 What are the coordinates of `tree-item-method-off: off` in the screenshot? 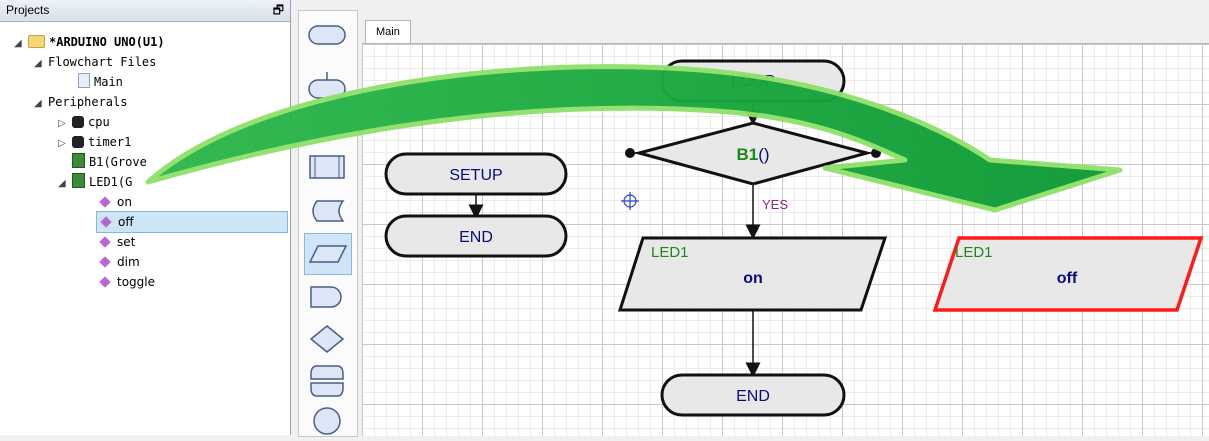 It's located at (192, 222).